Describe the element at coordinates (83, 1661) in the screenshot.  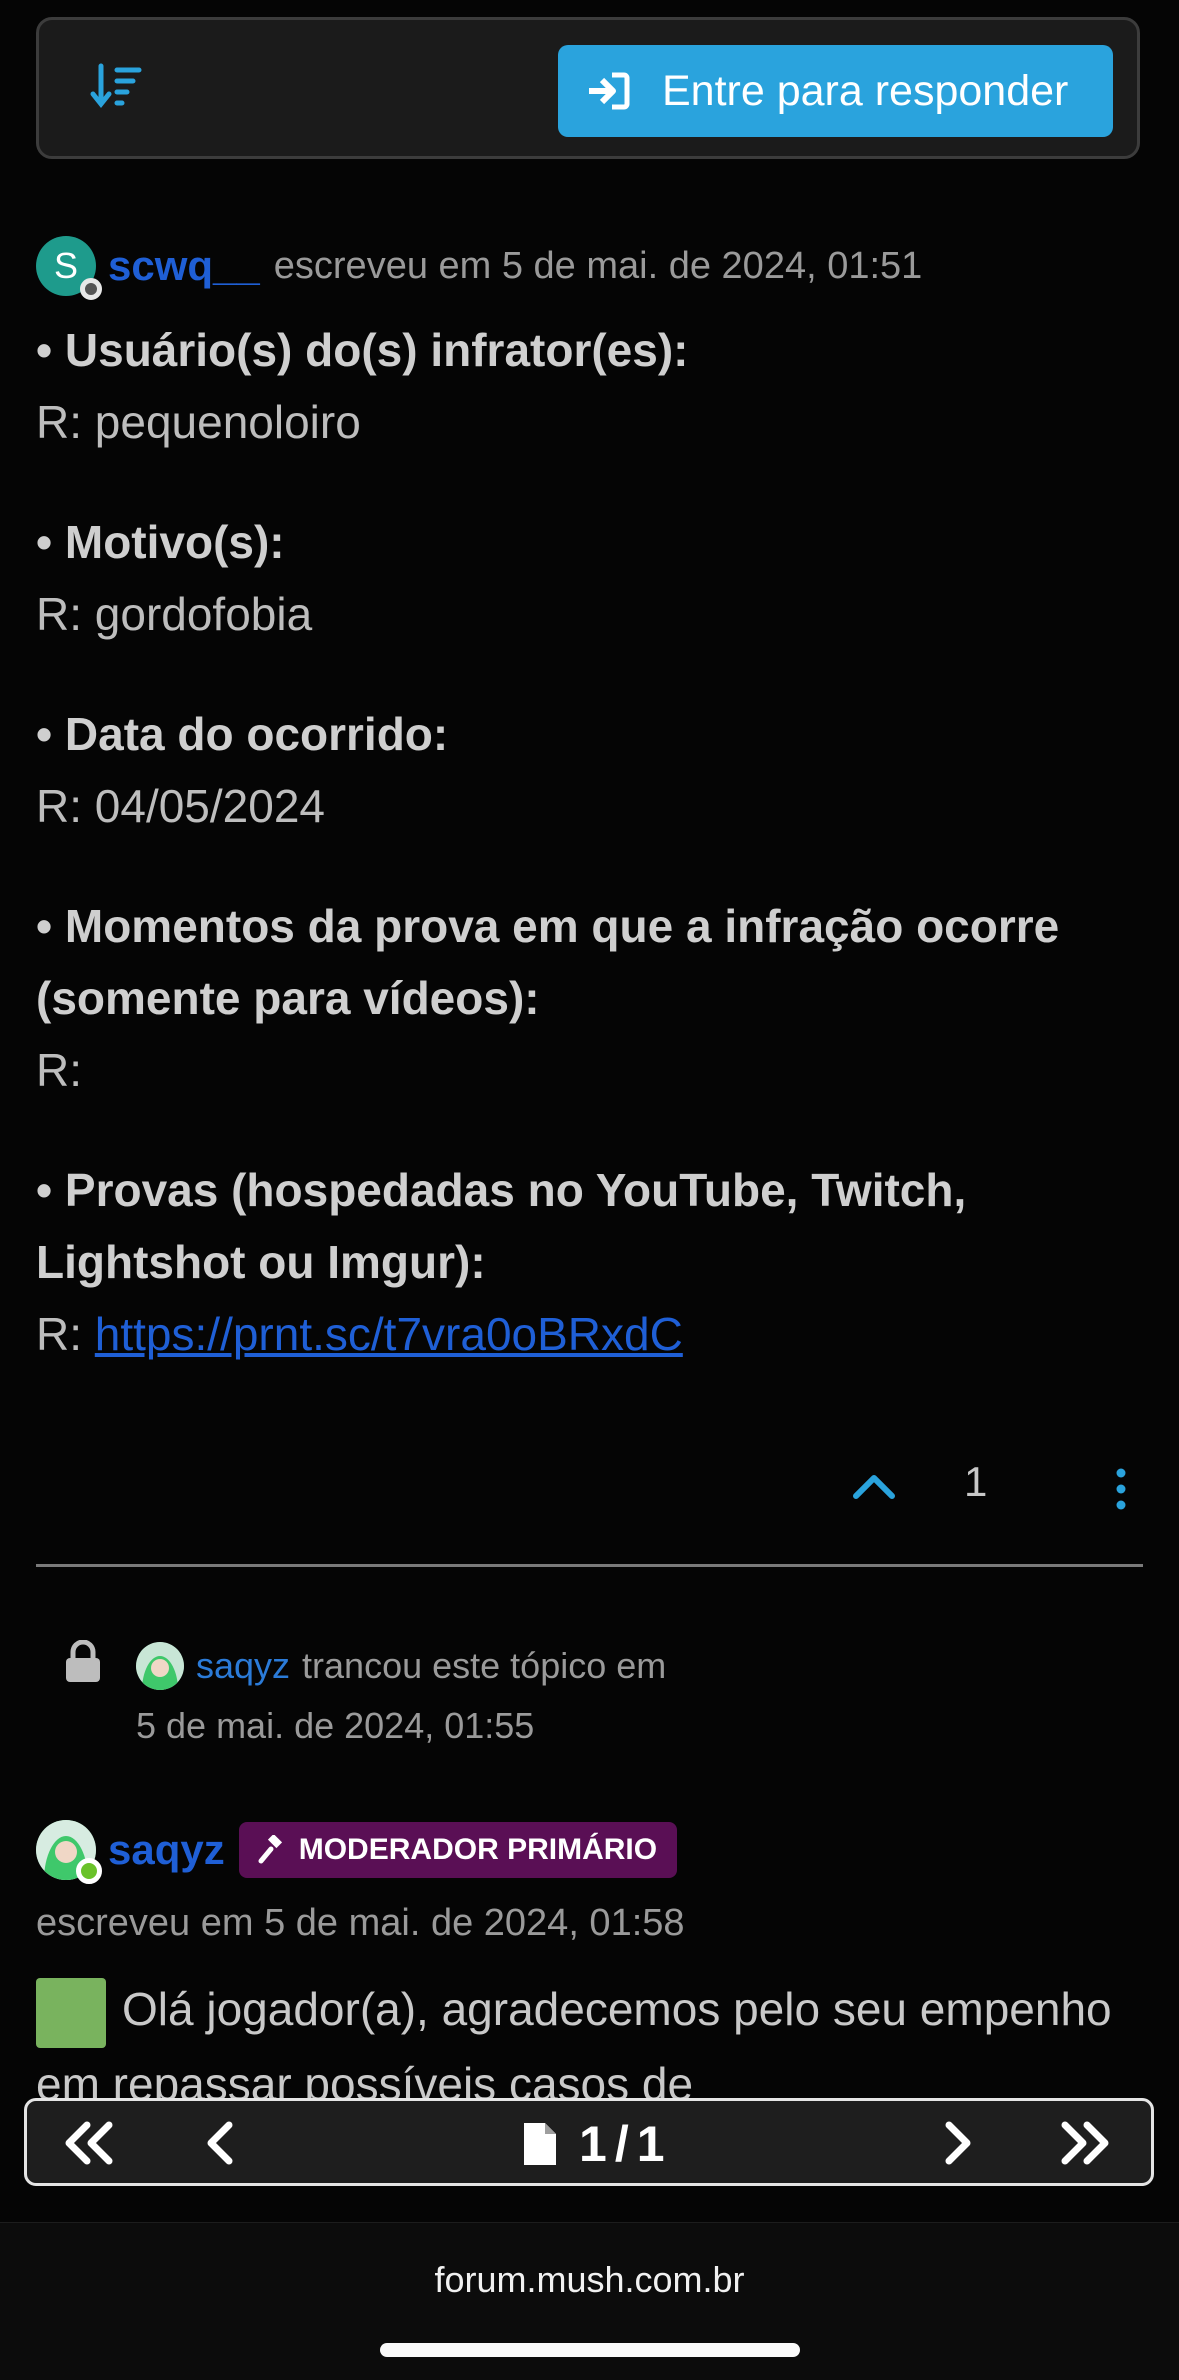
I see `lock-icon` at that location.